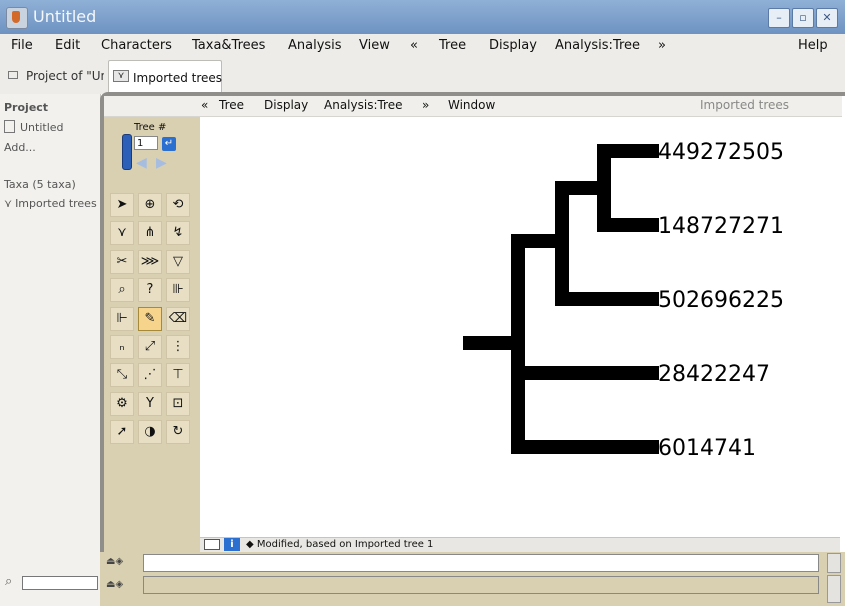 The image size is (845, 606). Describe the element at coordinates (414, 45) in the screenshot. I see `menu-scroll-left: «` at that location.